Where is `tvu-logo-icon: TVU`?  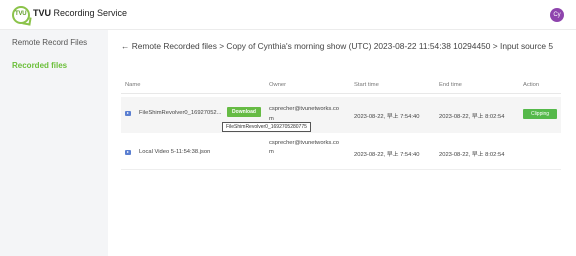
tvu-logo-icon: TVU is located at coordinates (21, 15).